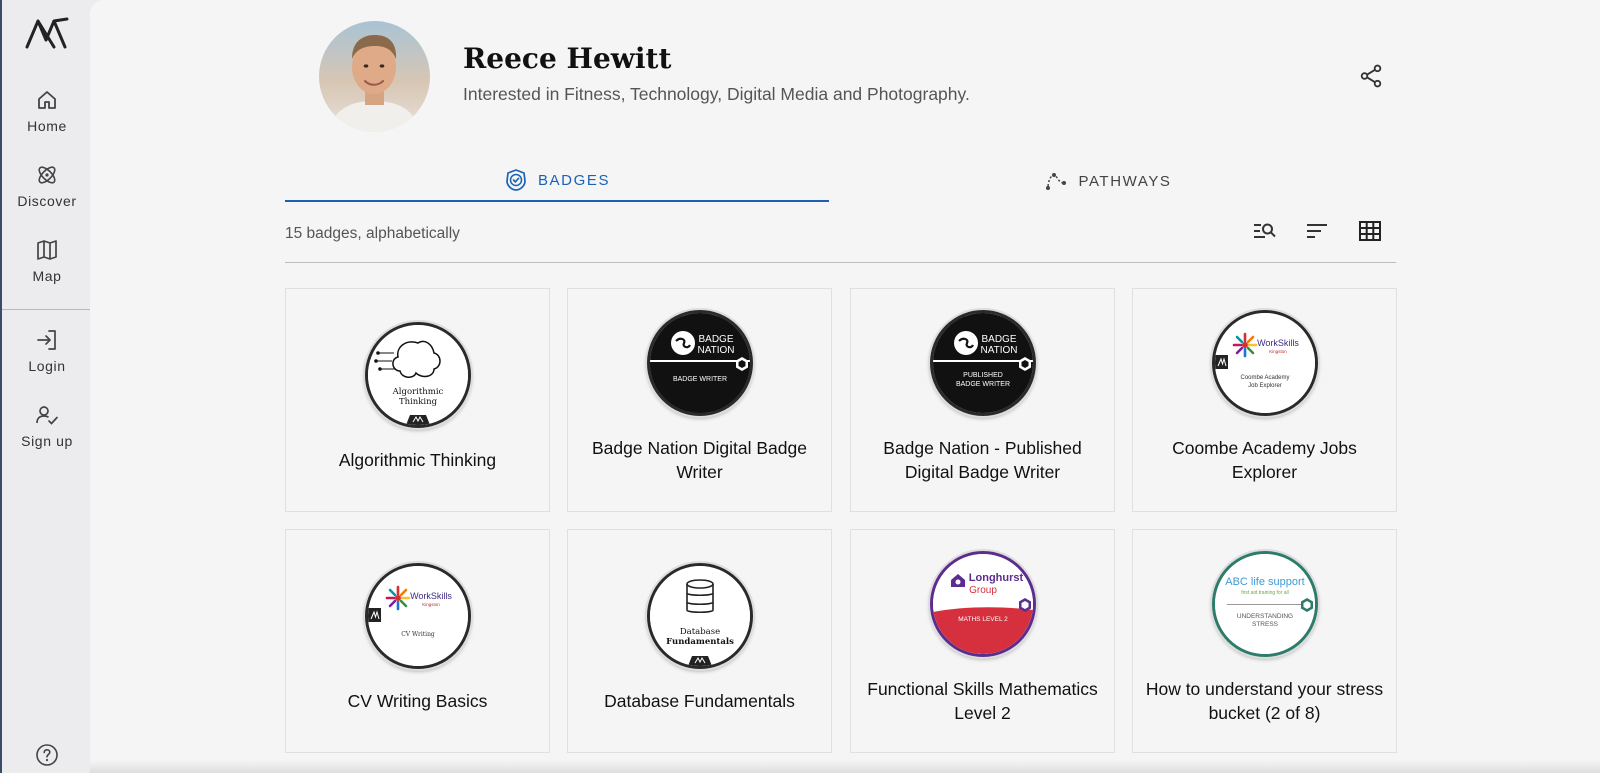 This screenshot has width=1600, height=773. Describe the element at coordinates (700, 632) in the screenshot. I see `badge-image-text: Database` at that location.